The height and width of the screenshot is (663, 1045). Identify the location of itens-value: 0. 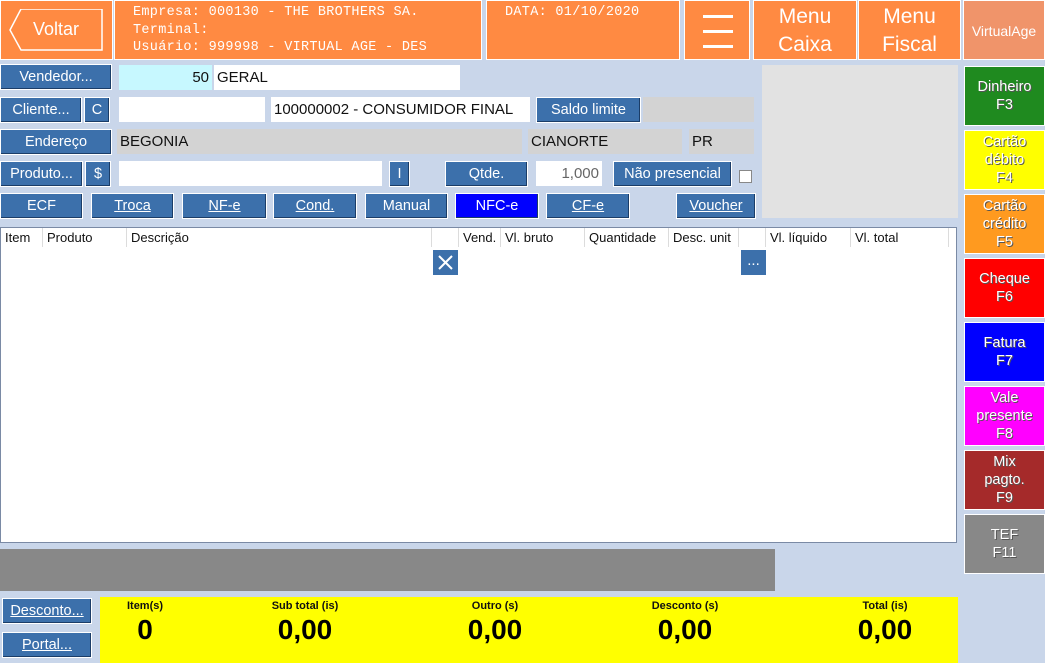
(145, 629).